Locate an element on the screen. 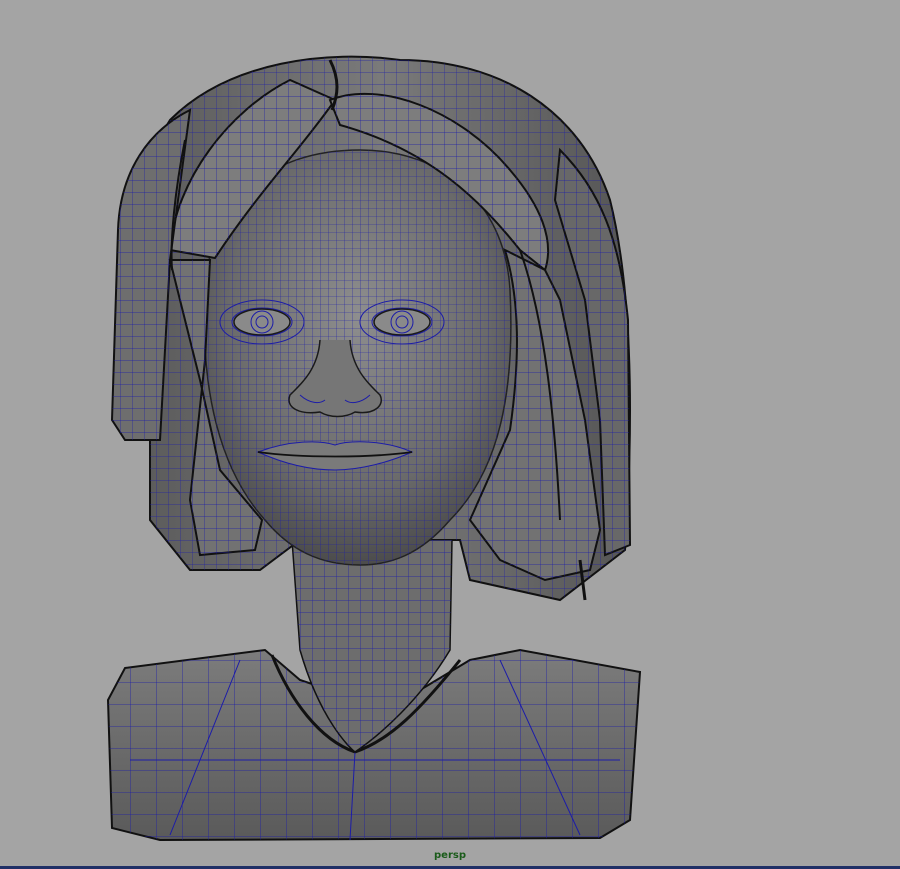 The height and width of the screenshot is (869, 900). right-eye is located at coordinates (402, 322).